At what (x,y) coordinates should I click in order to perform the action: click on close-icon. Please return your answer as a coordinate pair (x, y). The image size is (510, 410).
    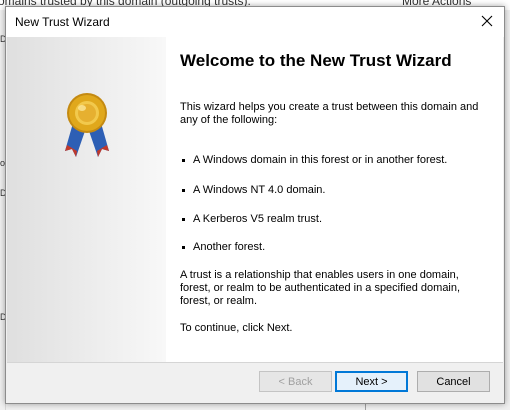
    Looking at the image, I should click on (487, 21).